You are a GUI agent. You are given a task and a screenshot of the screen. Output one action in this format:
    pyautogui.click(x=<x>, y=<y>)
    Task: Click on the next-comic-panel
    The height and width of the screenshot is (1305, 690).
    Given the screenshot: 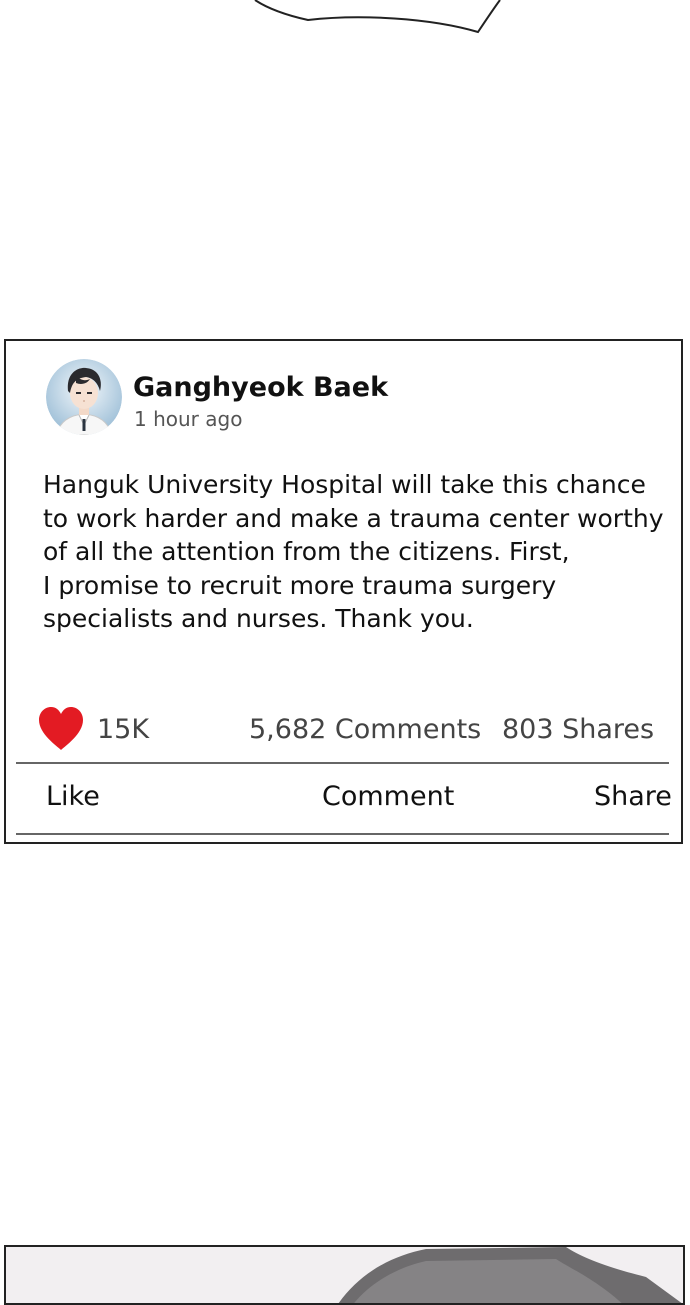 What is the action you would take?
    pyautogui.click(x=344, y=1275)
    